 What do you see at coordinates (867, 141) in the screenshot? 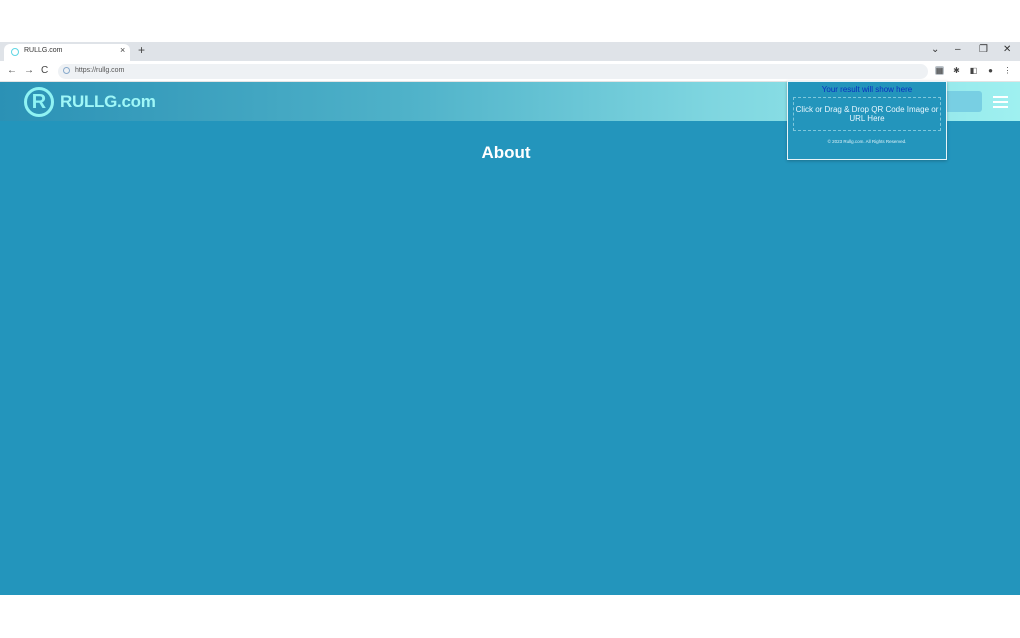
I see `popup-footer: © 2023 Rullg.com. All Rights Reserved.` at bounding box center [867, 141].